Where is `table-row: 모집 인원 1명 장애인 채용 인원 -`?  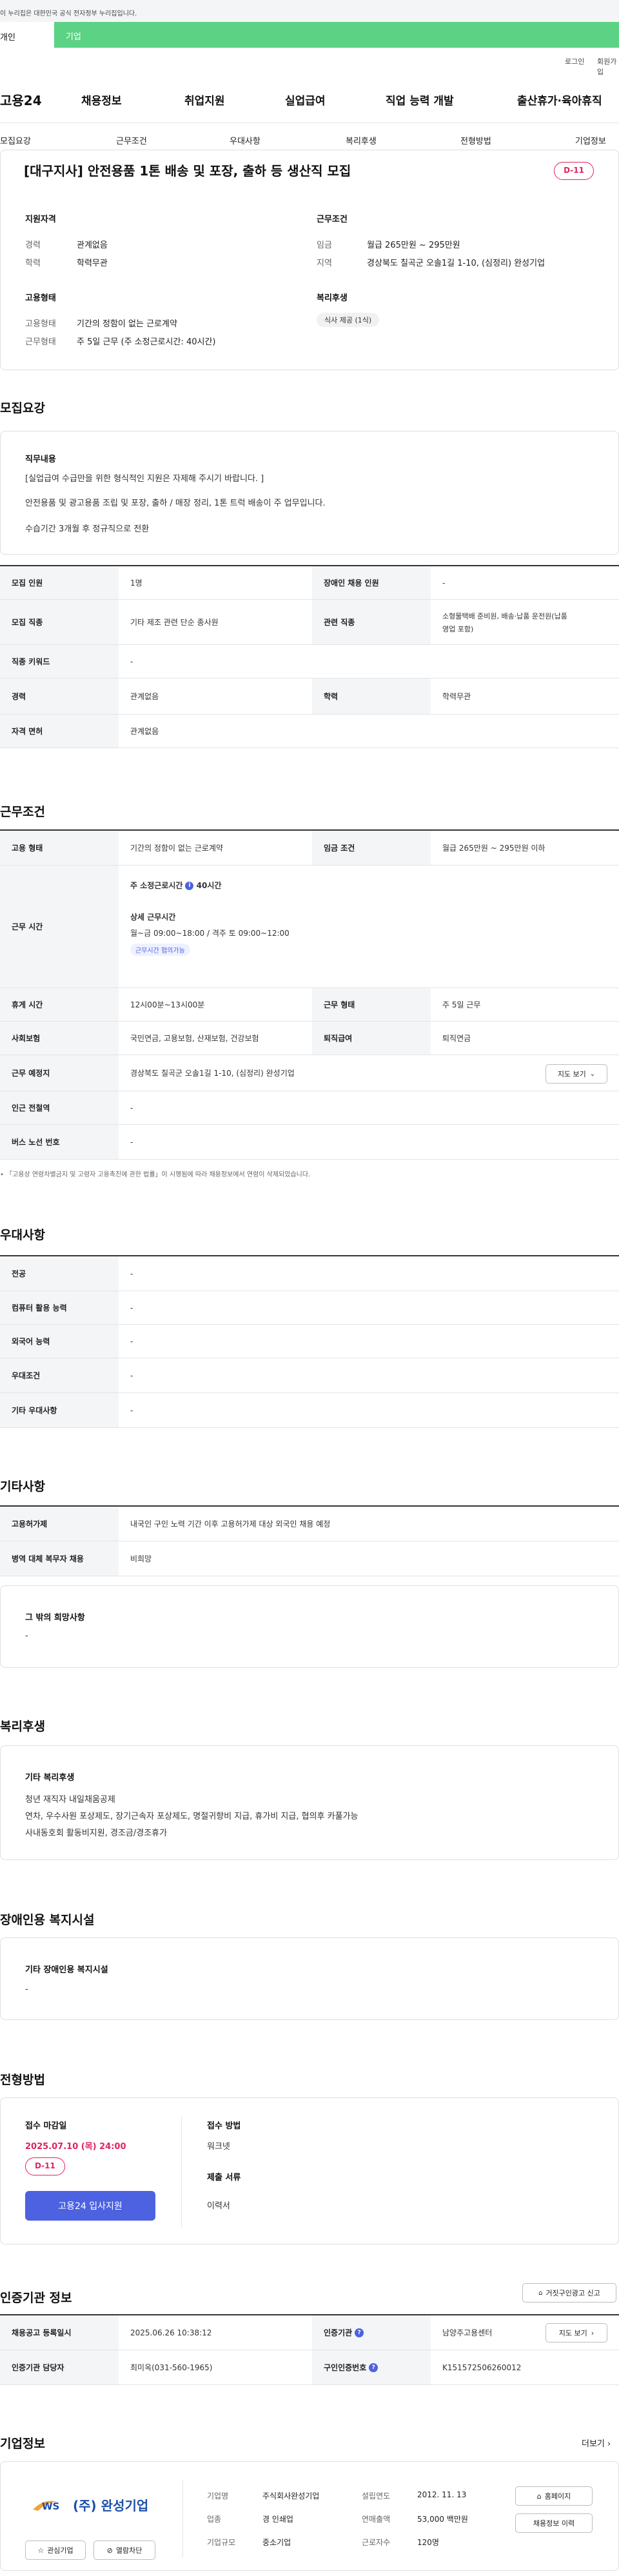 table-row: 모집 인원 1명 장애인 채용 인원 - is located at coordinates (309, 583).